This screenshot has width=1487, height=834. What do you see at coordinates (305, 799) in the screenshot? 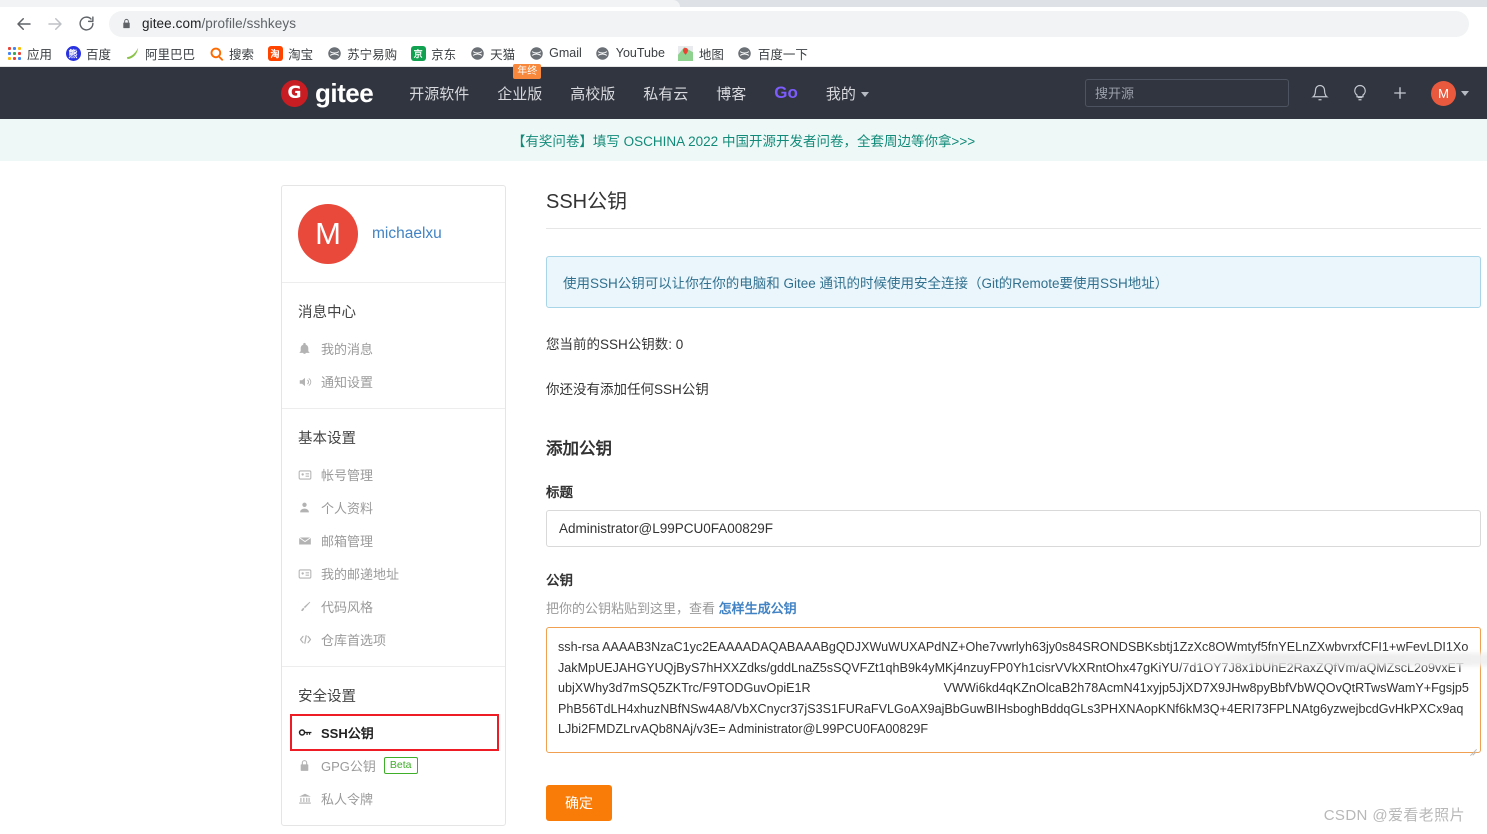
I see `bank-icon` at bounding box center [305, 799].